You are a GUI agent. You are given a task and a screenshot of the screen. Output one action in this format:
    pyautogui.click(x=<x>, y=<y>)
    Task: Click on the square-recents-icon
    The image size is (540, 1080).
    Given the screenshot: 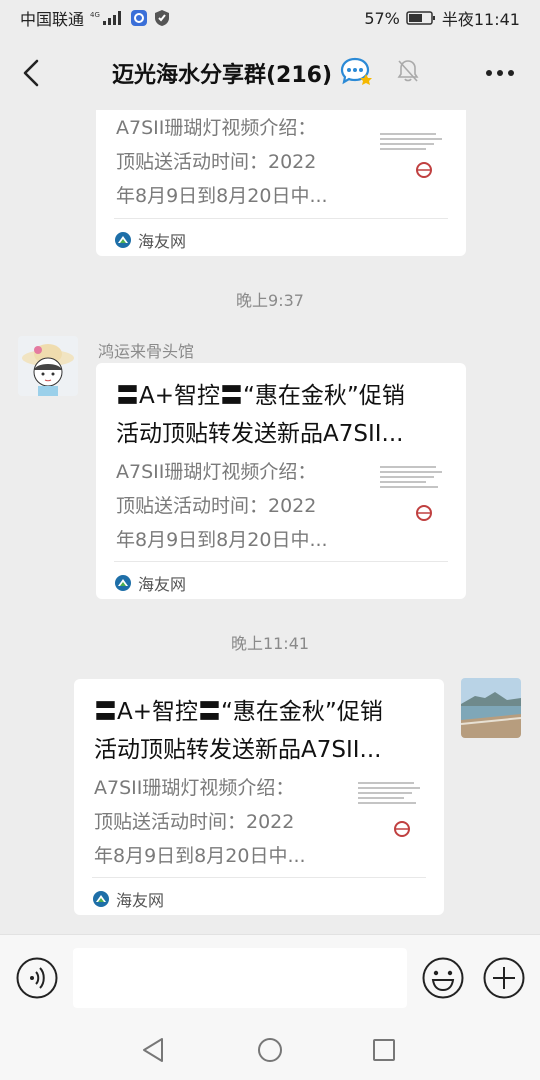 What is the action you would take?
    pyautogui.click(x=384, y=1050)
    